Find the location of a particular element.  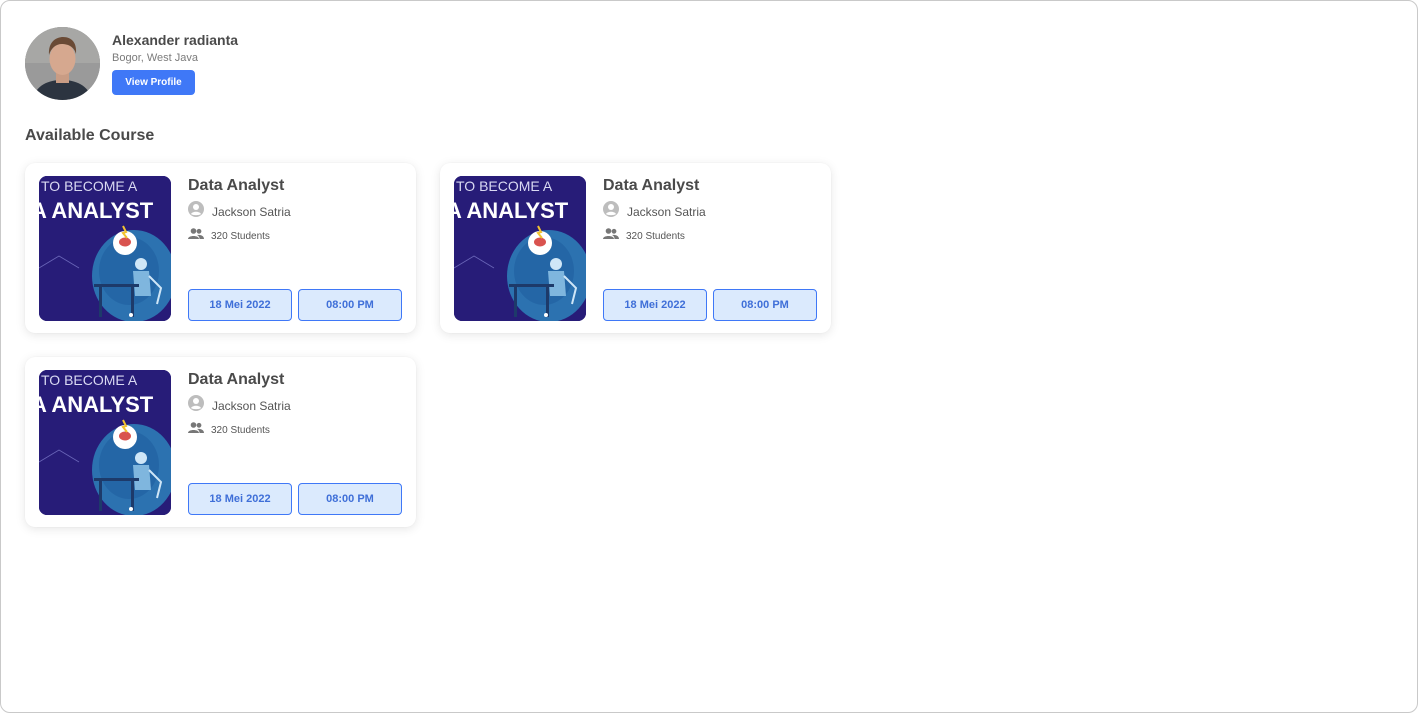

profile-location: Bogor, West Java is located at coordinates (155, 58).